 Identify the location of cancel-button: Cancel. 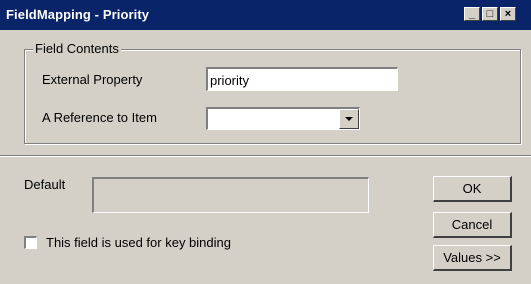
(472, 225).